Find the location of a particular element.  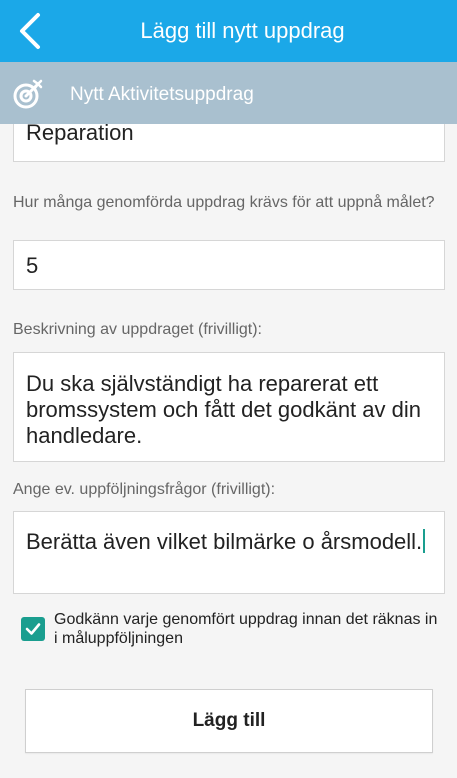

approve-checkbox is located at coordinates (33, 629).